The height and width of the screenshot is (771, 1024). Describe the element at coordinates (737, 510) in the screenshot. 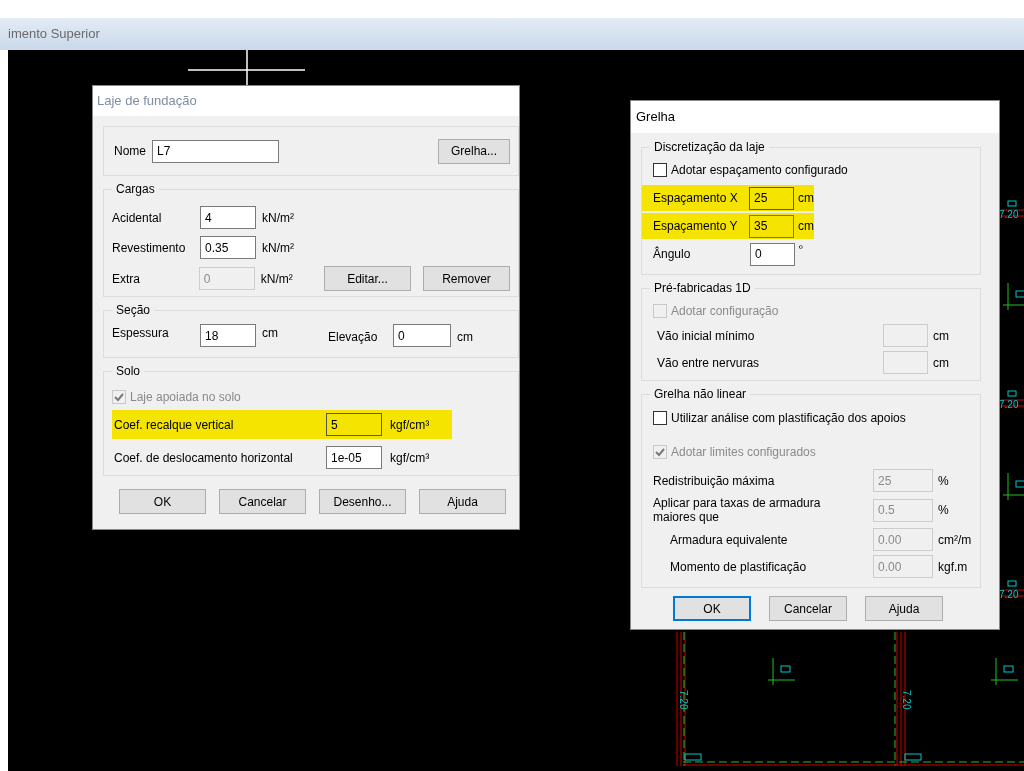

I see `field-label: Aplicar para taxas de armadura maiores que` at that location.